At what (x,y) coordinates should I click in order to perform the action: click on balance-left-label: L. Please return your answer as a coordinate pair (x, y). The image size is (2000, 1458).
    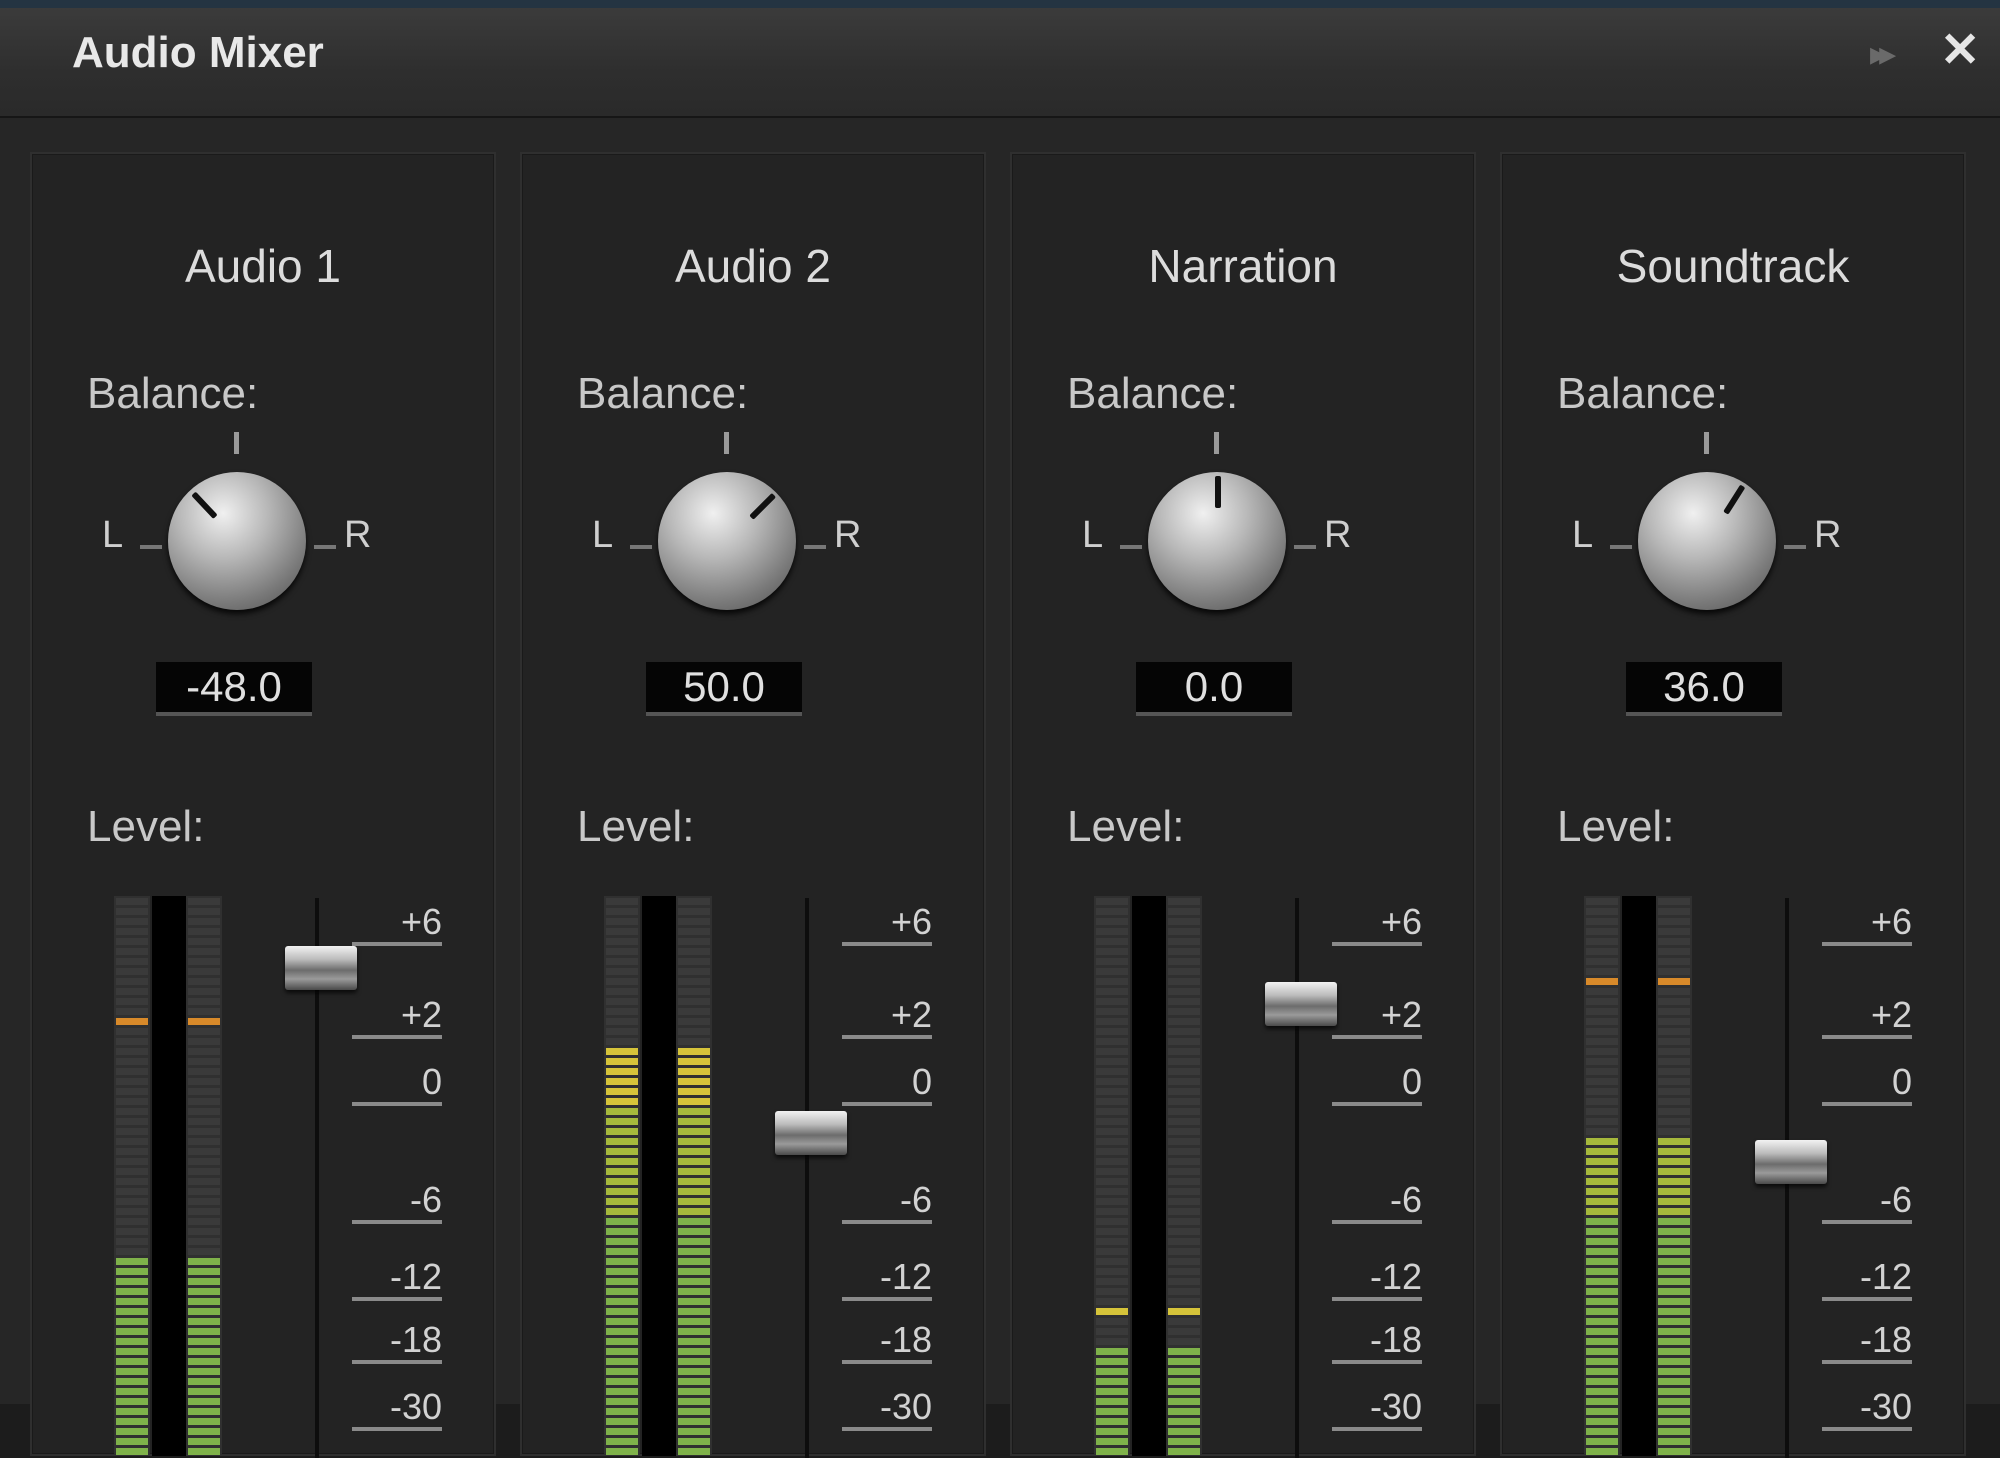
    Looking at the image, I should click on (603, 535).